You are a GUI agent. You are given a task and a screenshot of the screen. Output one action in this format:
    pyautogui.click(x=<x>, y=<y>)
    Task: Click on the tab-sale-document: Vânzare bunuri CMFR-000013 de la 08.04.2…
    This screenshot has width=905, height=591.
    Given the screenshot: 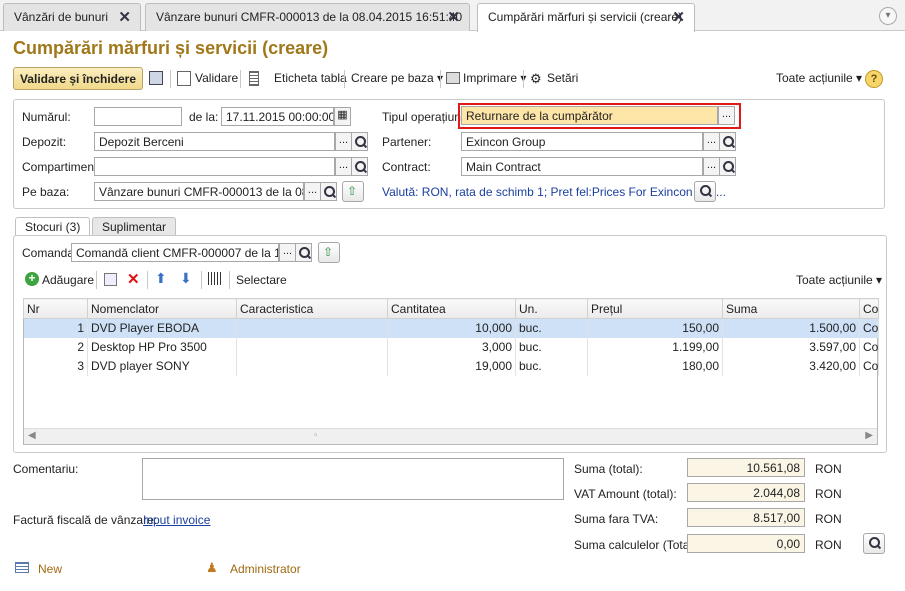 What is the action you would take?
    pyautogui.click(x=307, y=17)
    